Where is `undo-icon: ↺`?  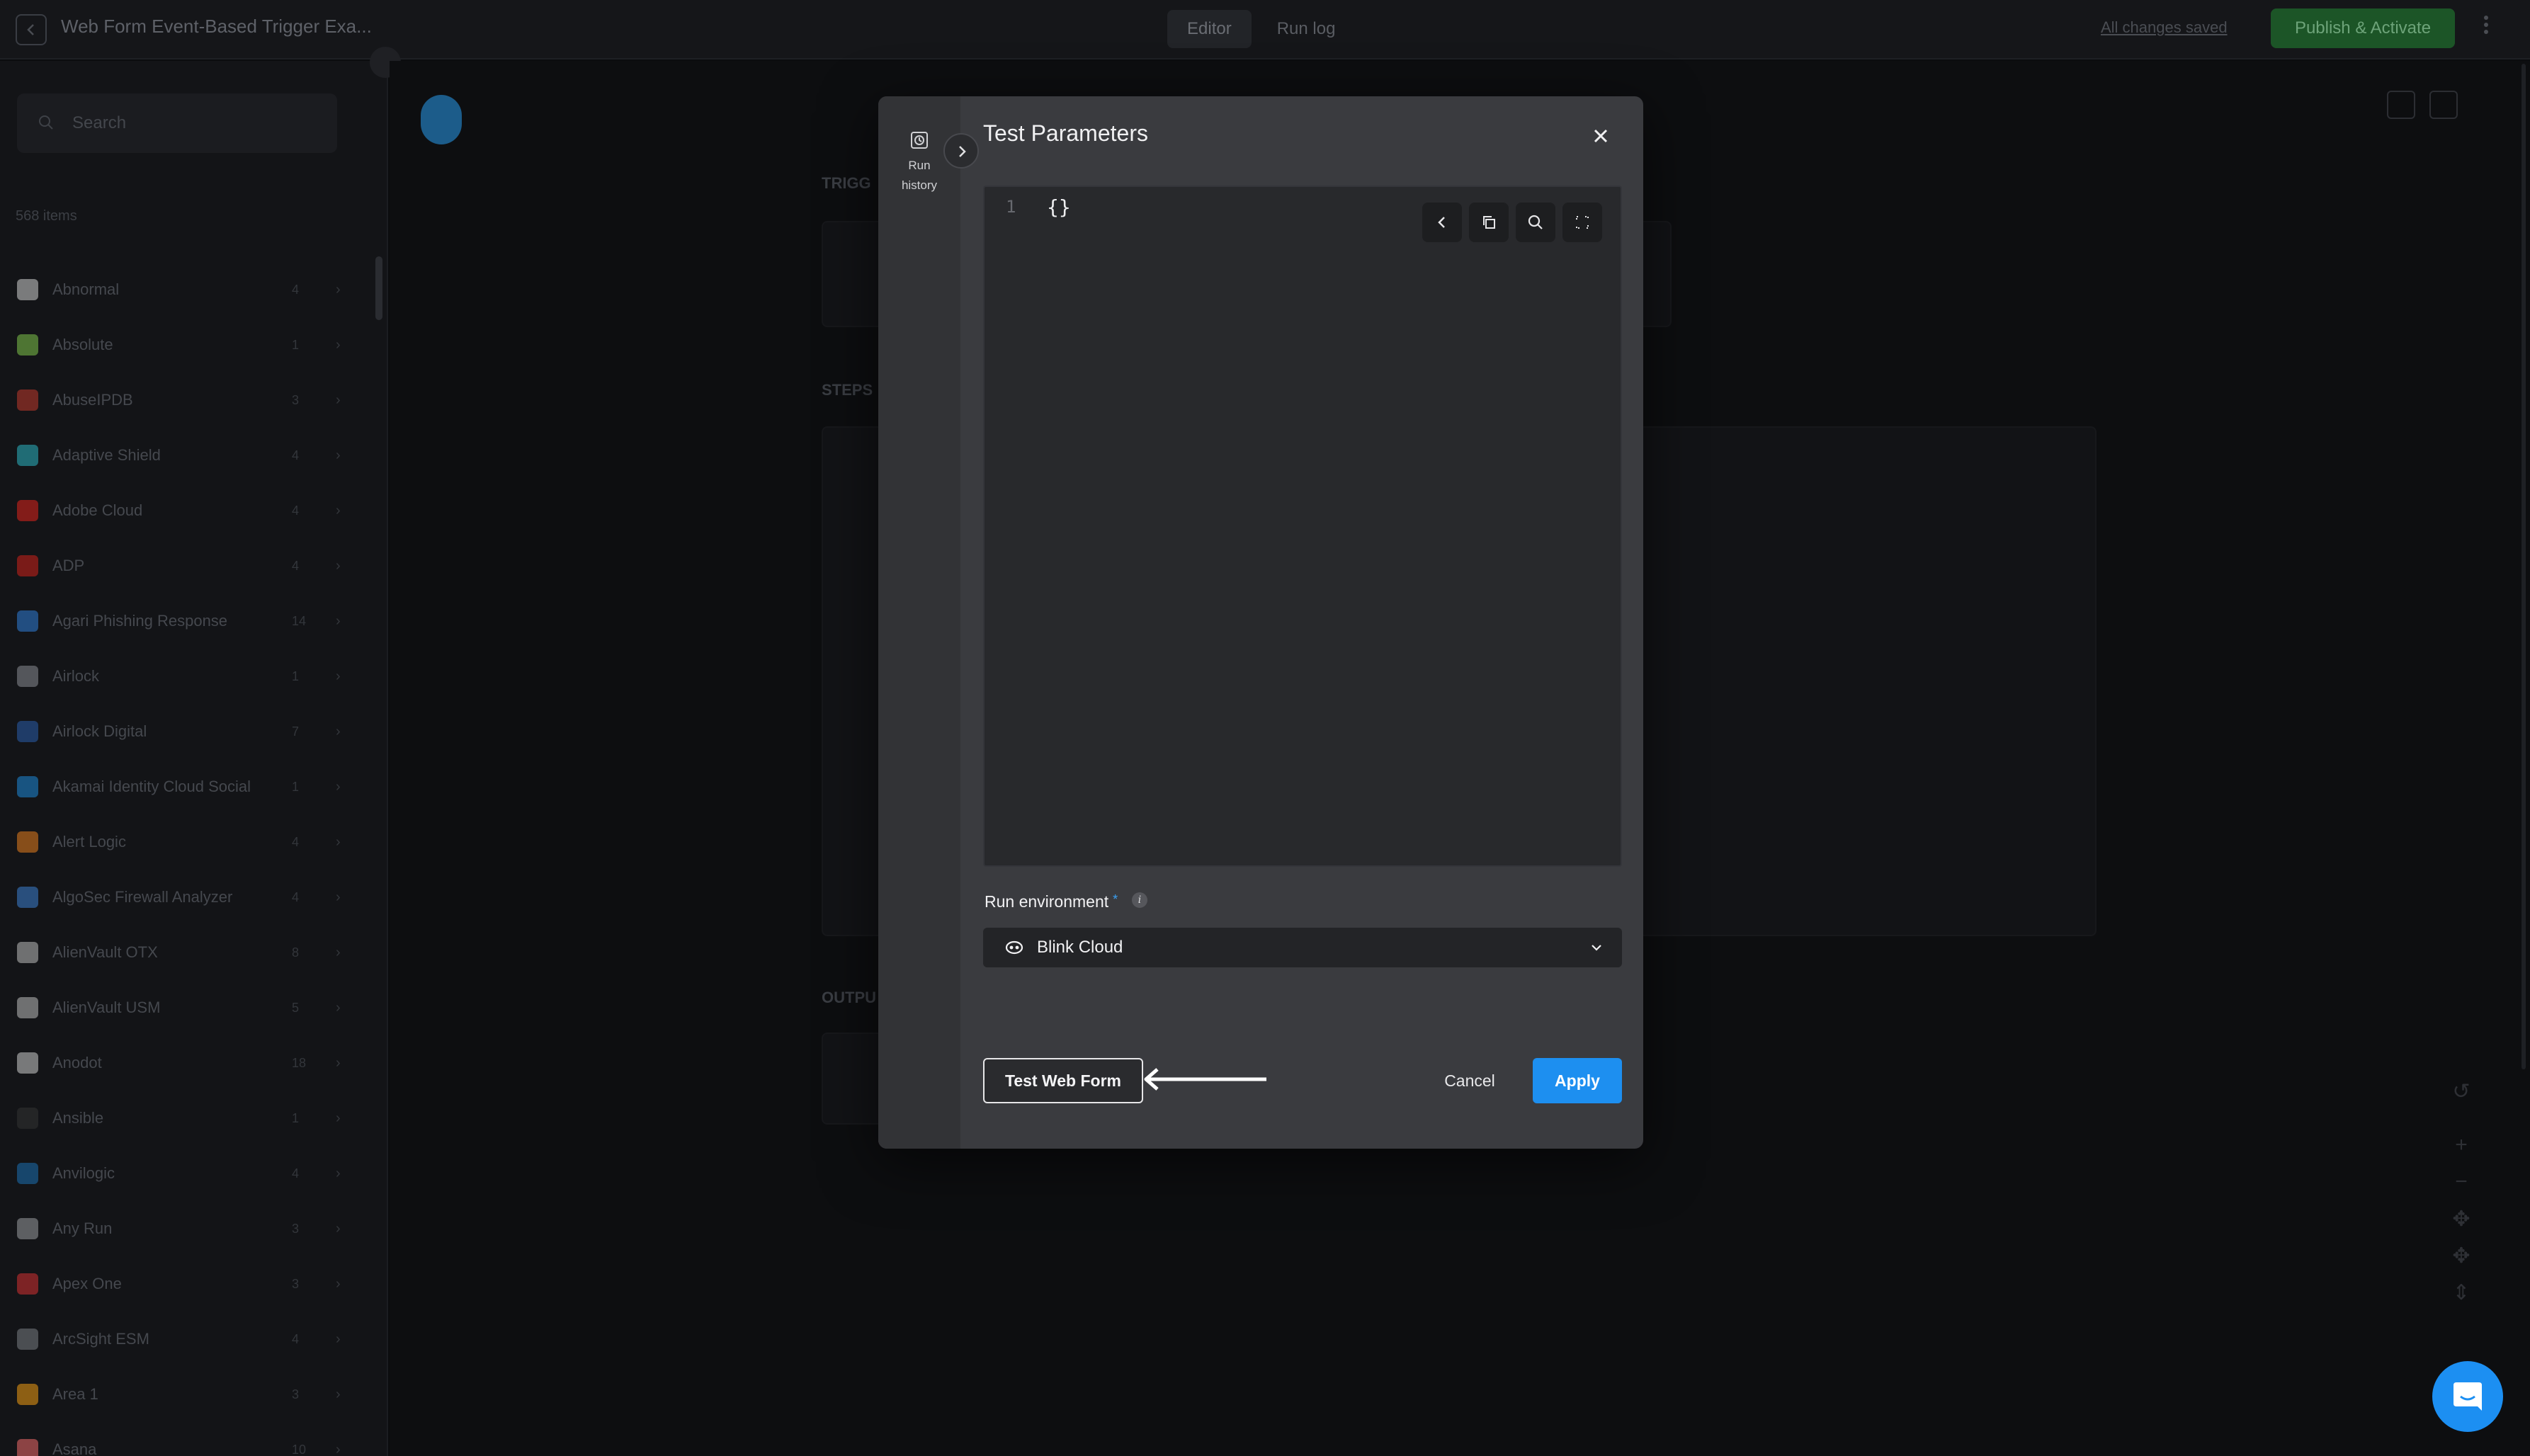
undo-icon: ↺ is located at coordinates (2461, 1091).